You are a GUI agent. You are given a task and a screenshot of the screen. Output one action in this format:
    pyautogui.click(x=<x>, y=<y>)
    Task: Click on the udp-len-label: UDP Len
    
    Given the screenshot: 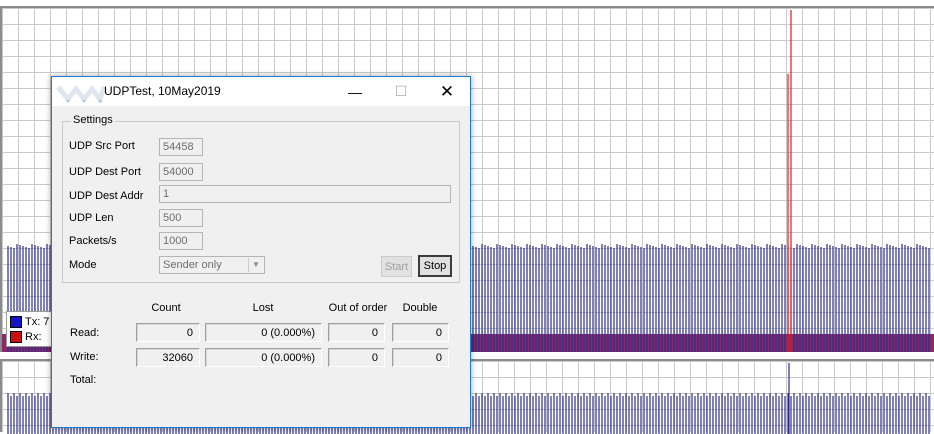 What is the action you would take?
    pyautogui.click(x=91, y=218)
    